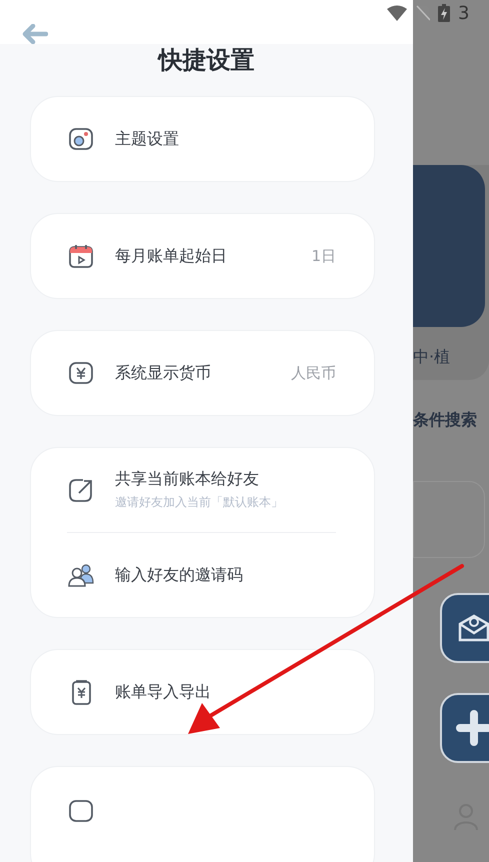  I want to click on envelope-button, so click(464, 628).